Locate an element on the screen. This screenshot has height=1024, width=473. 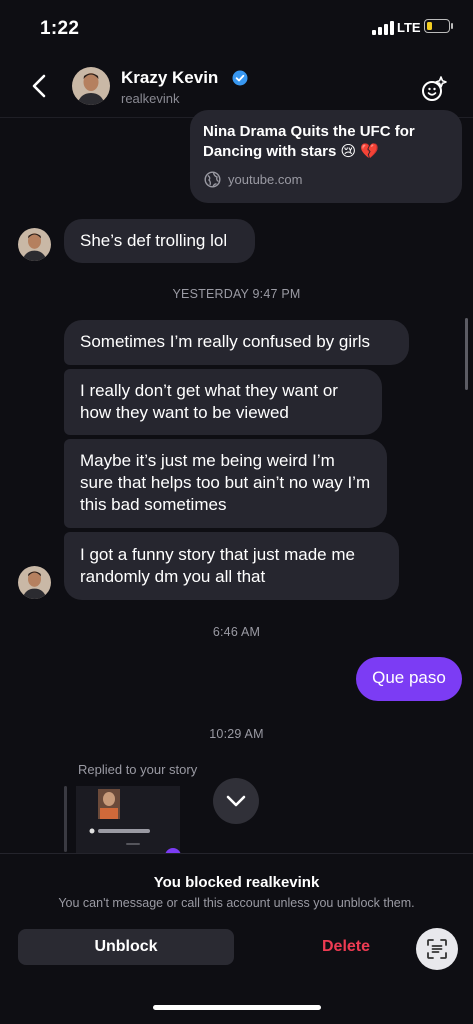
chevron-down-icon is located at coordinates (236, 801).